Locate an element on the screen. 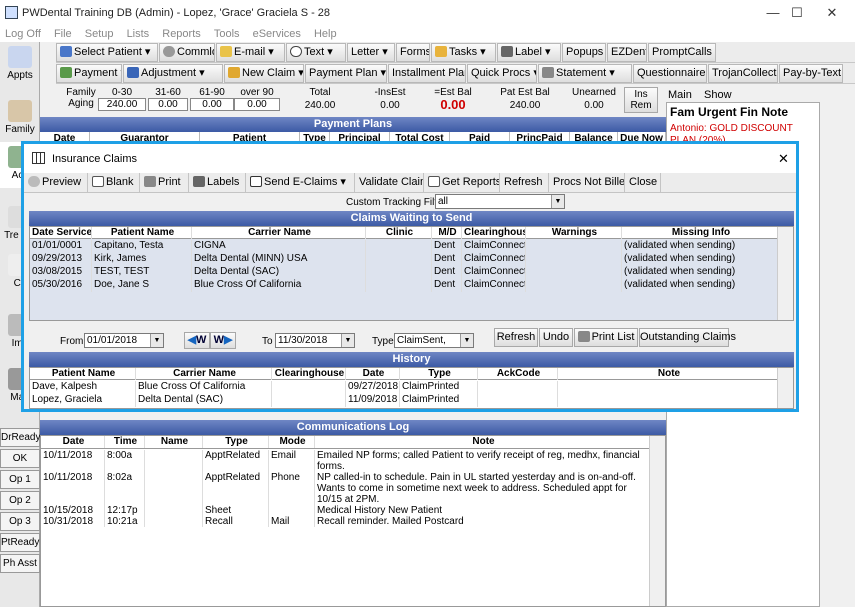  menu-tools: Tools is located at coordinates (227, 34).